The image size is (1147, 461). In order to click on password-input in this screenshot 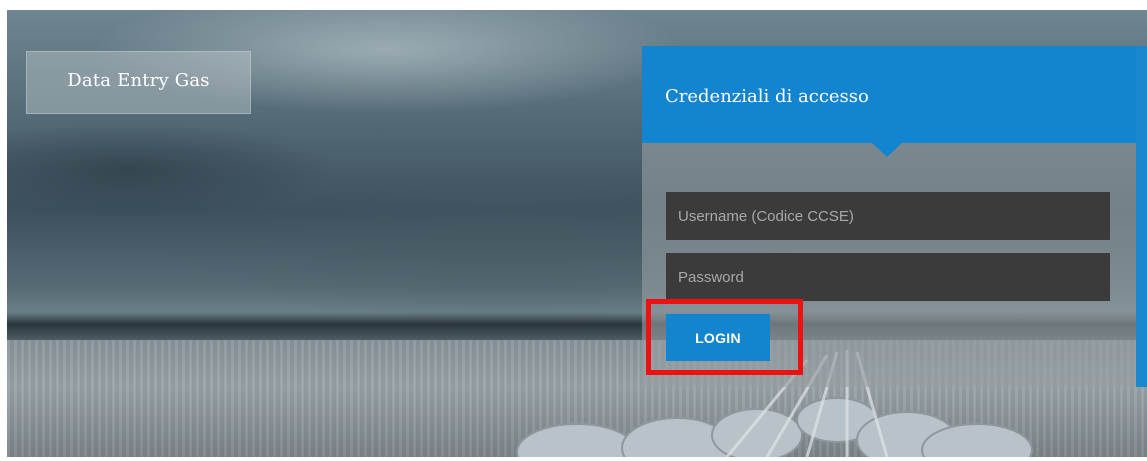, I will do `click(888, 277)`.